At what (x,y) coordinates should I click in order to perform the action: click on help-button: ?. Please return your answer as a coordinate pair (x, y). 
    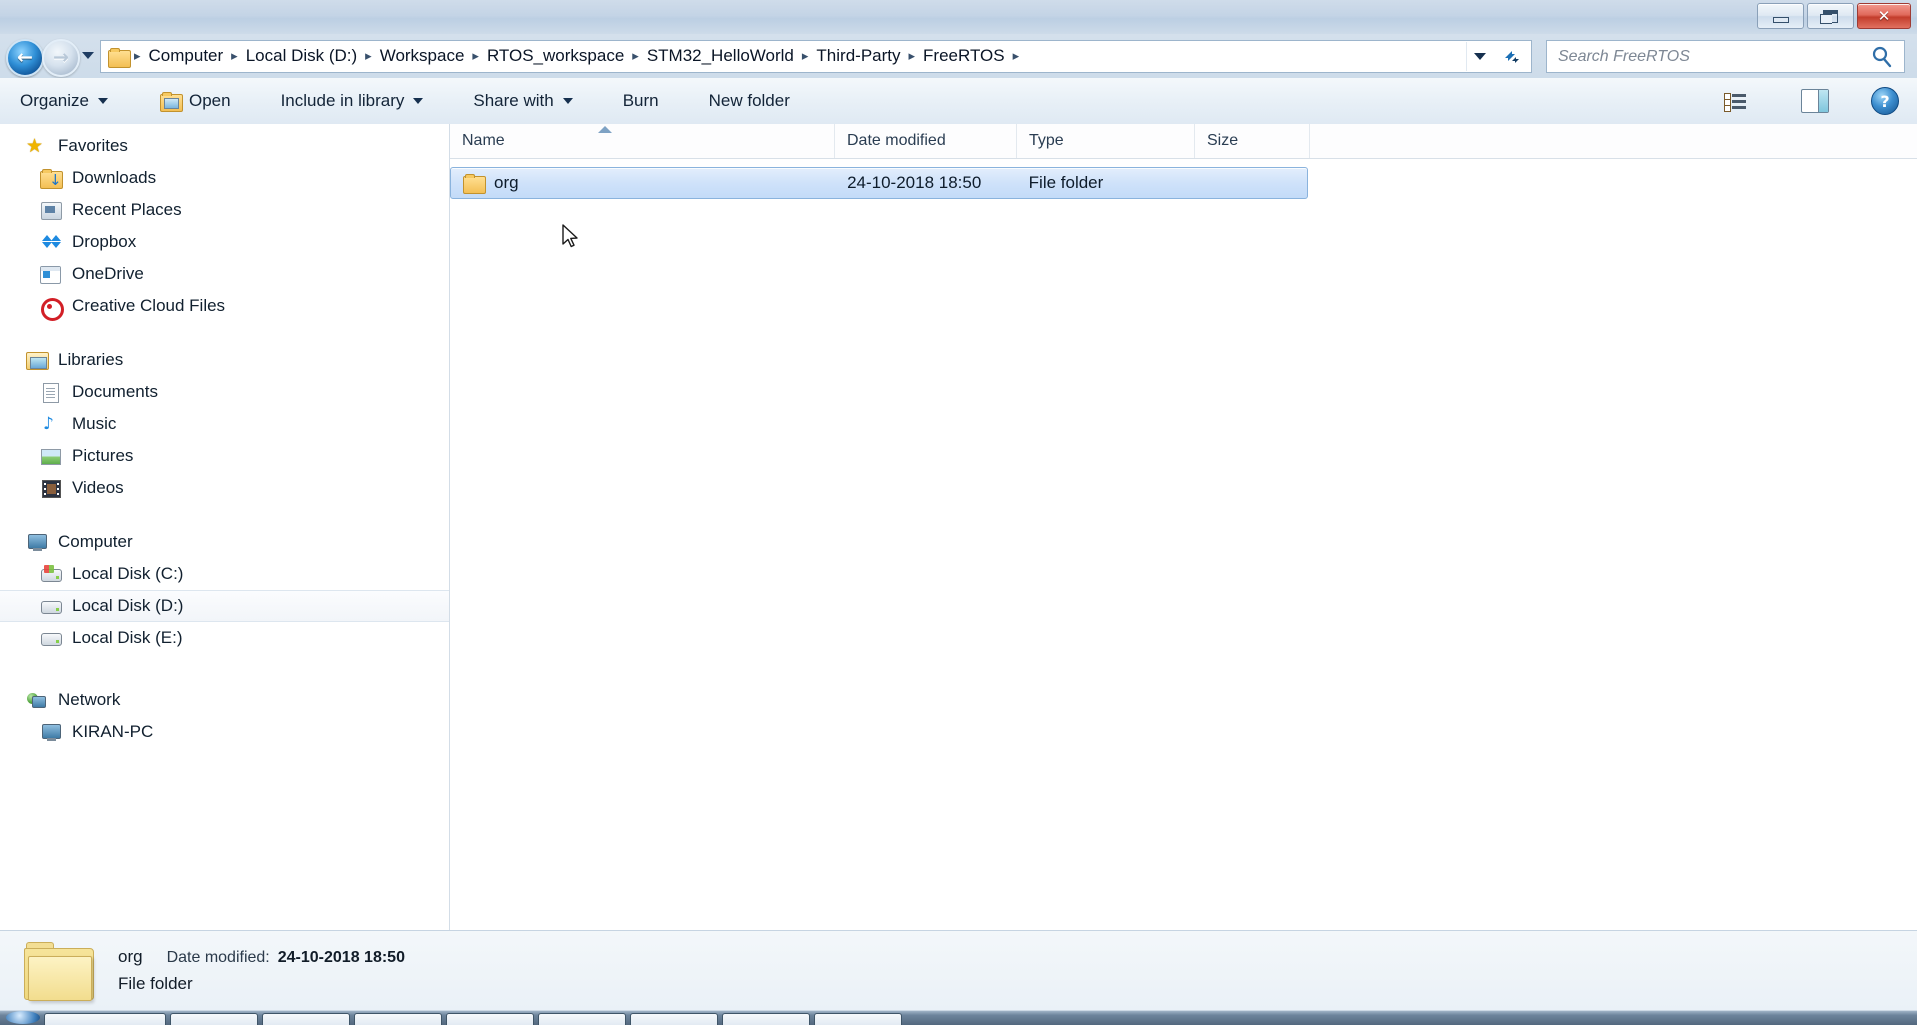
    Looking at the image, I should click on (1885, 101).